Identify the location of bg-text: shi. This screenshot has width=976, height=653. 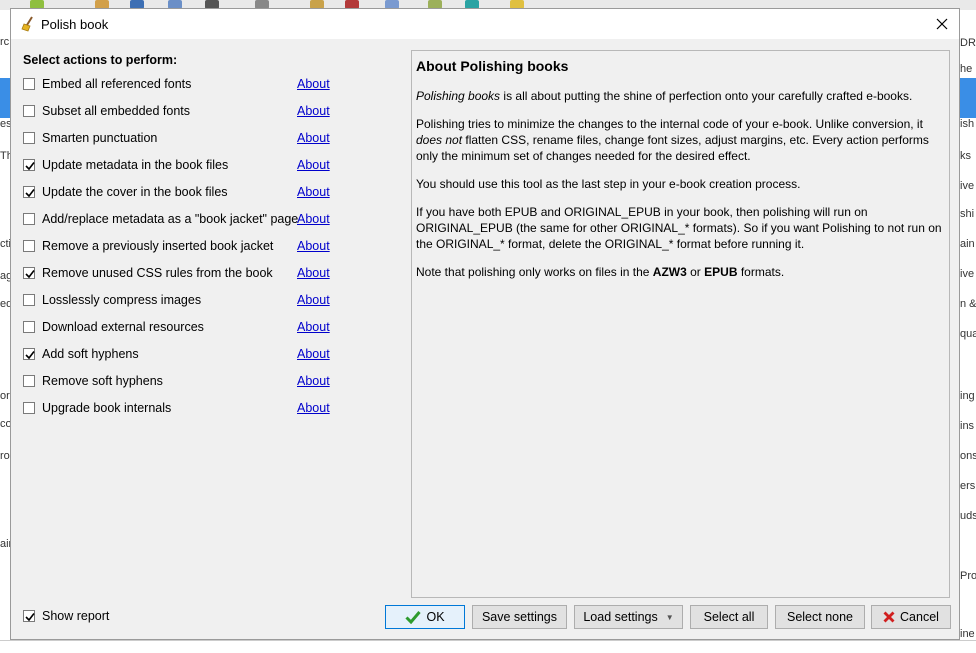
(967, 214).